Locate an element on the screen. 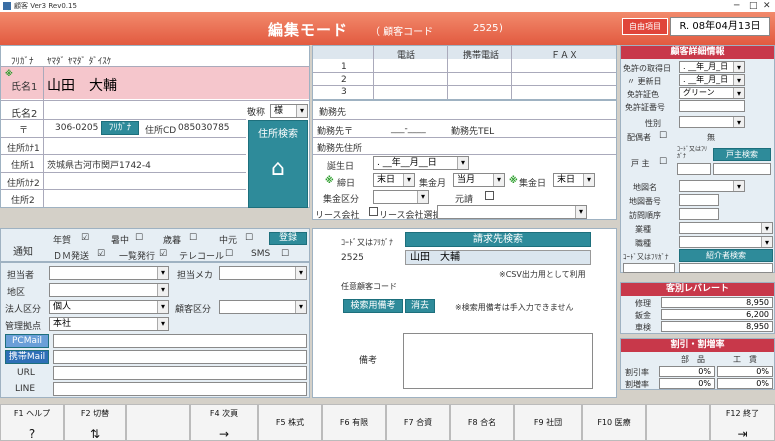 The width and height of the screenshot is (775, 441). birthday-input: . __年__月__日 is located at coordinates (421, 163).